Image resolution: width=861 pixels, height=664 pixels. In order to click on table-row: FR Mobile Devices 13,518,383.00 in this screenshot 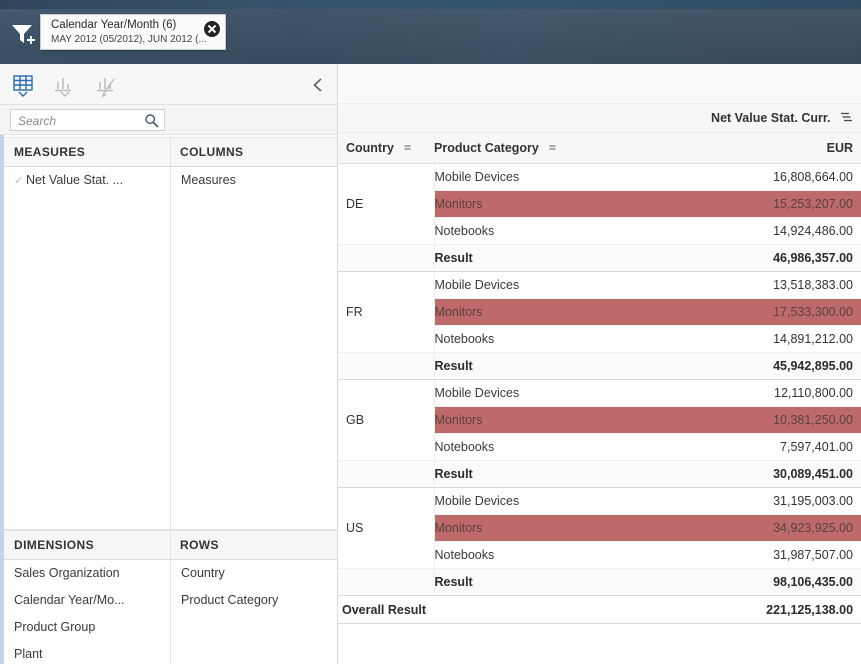, I will do `click(599, 312)`.